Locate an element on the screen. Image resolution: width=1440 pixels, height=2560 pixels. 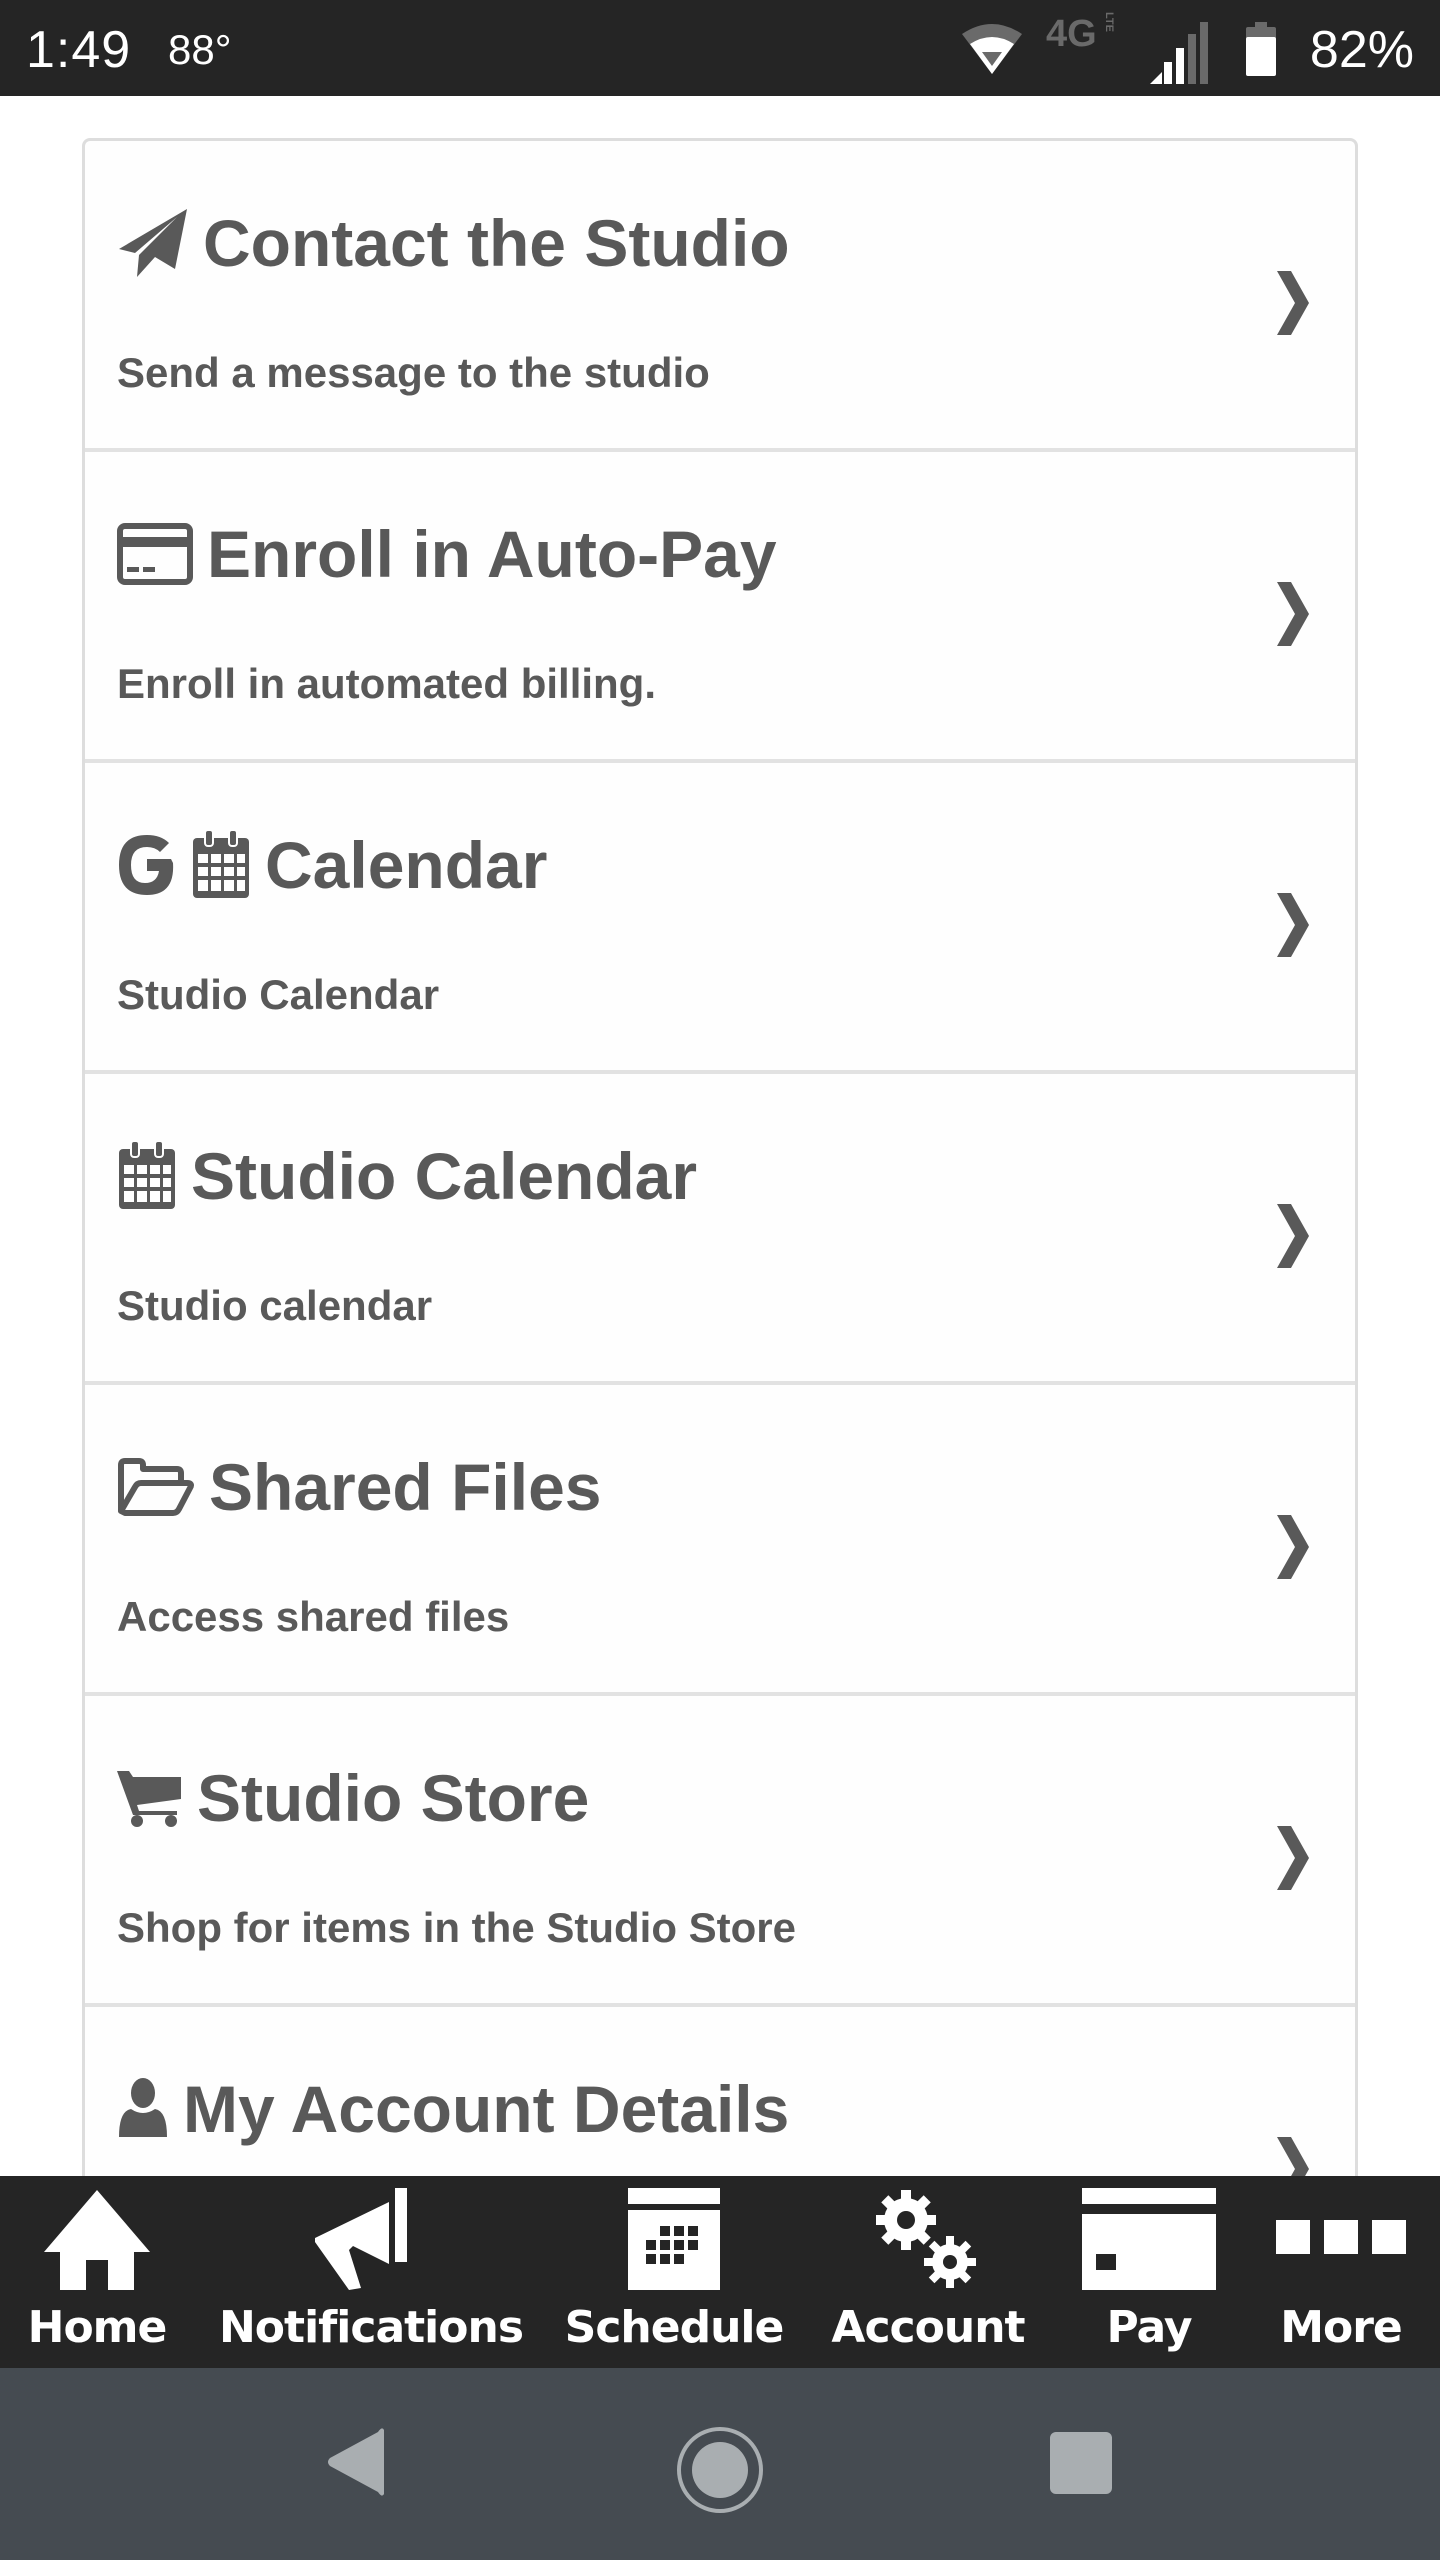
system-nav-bar is located at coordinates (720, 2464).